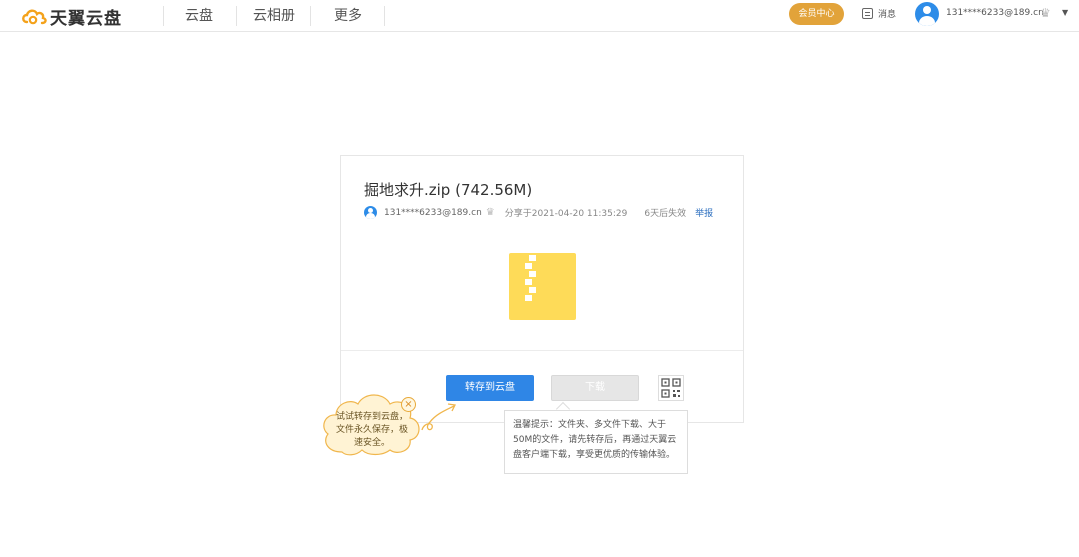  I want to click on nav-more: 更多, so click(348, 16).